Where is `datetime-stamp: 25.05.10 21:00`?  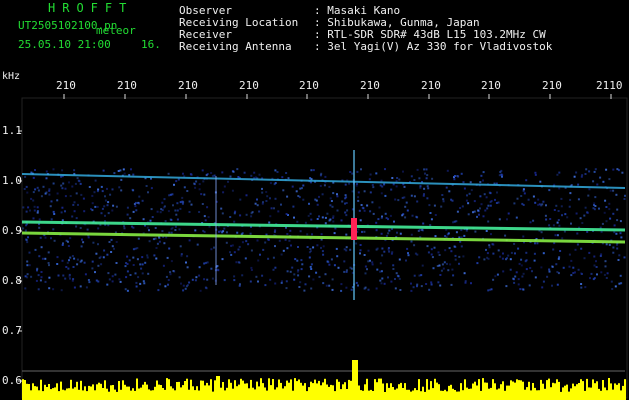
datetime-stamp: 25.05.10 21:00 is located at coordinates (64, 44).